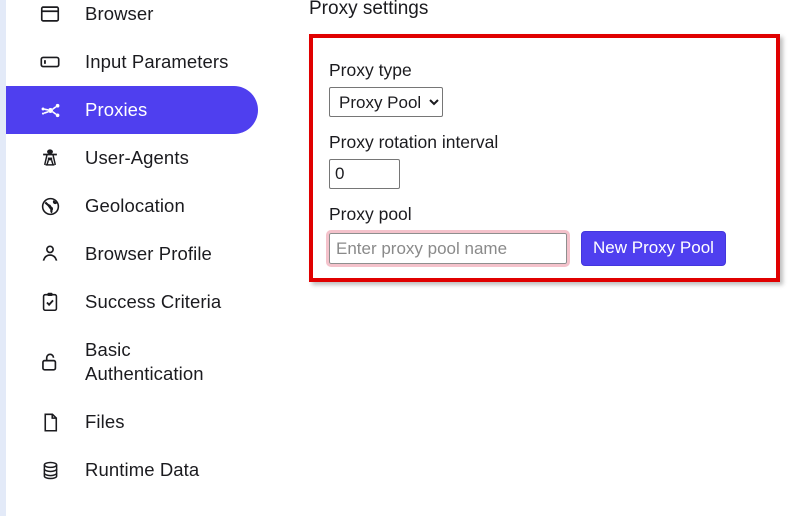 Image resolution: width=809 pixels, height=516 pixels. I want to click on sidebar-item-input-parameters: Input Parameters, so click(132, 62).